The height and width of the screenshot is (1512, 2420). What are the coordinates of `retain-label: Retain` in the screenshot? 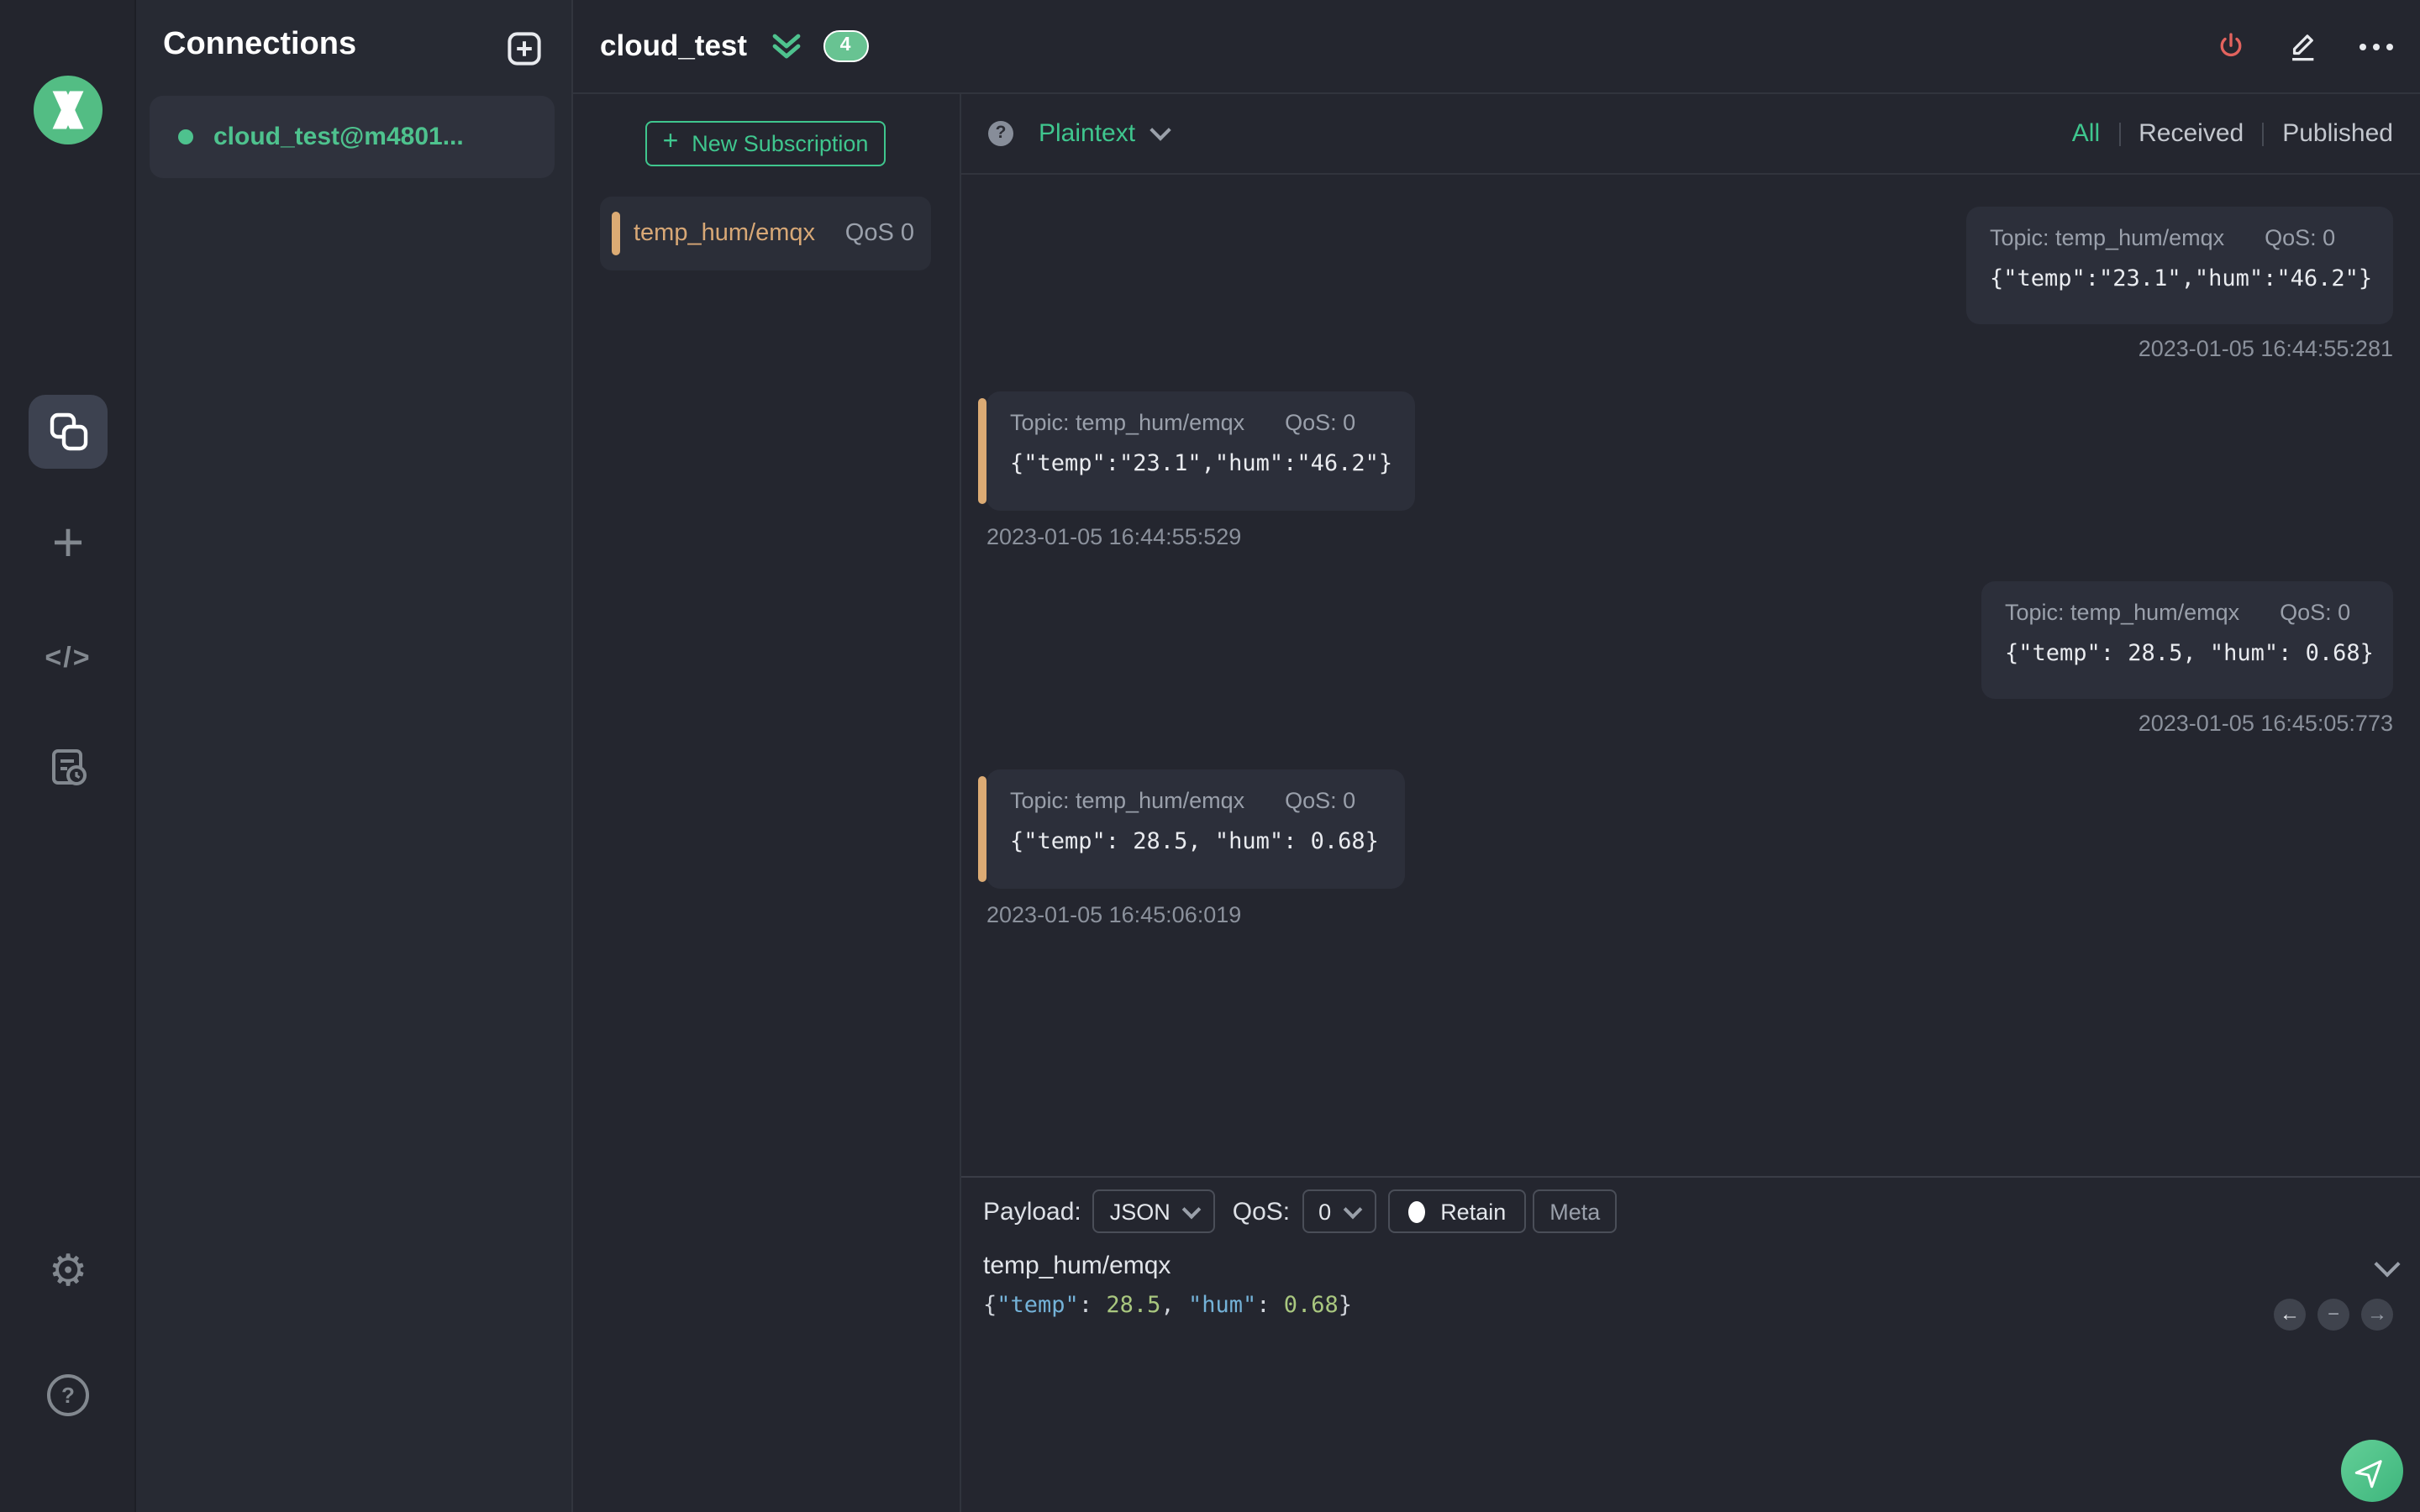 It's located at (1473, 1211).